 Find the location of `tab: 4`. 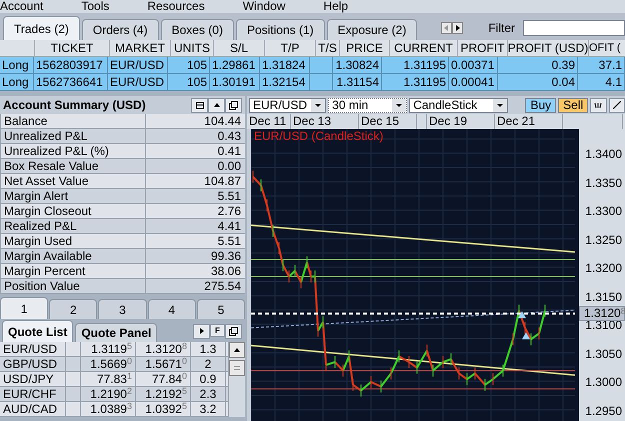

tab: 4 is located at coordinates (172, 309).